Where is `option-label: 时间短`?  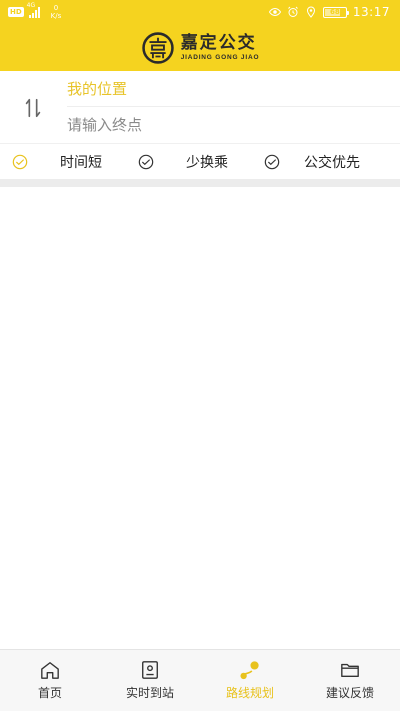
option-label: 时间短 is located at coordinates (81, 162).